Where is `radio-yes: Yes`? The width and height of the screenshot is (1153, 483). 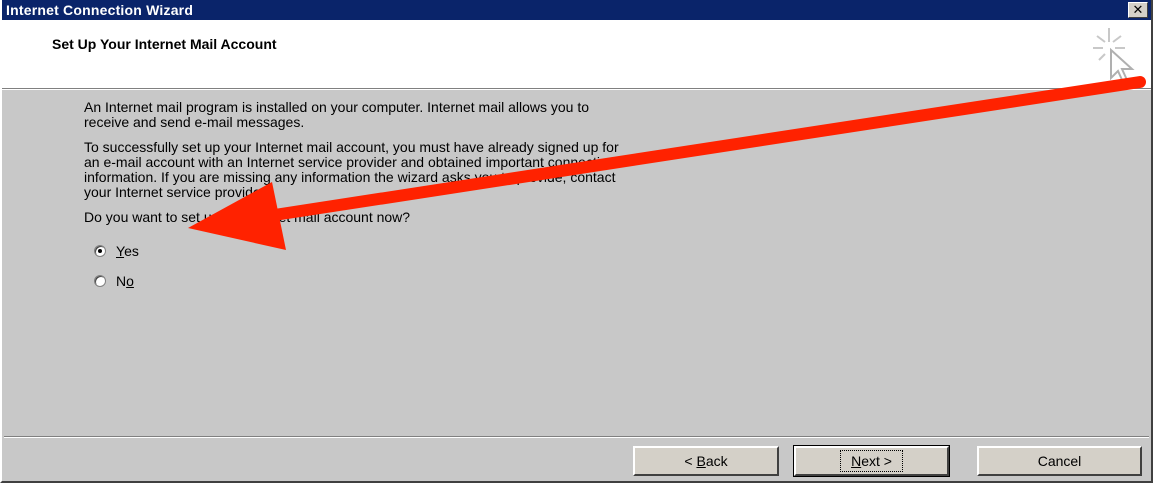
radio-yes: Yes is located at coordinates (116, 251).